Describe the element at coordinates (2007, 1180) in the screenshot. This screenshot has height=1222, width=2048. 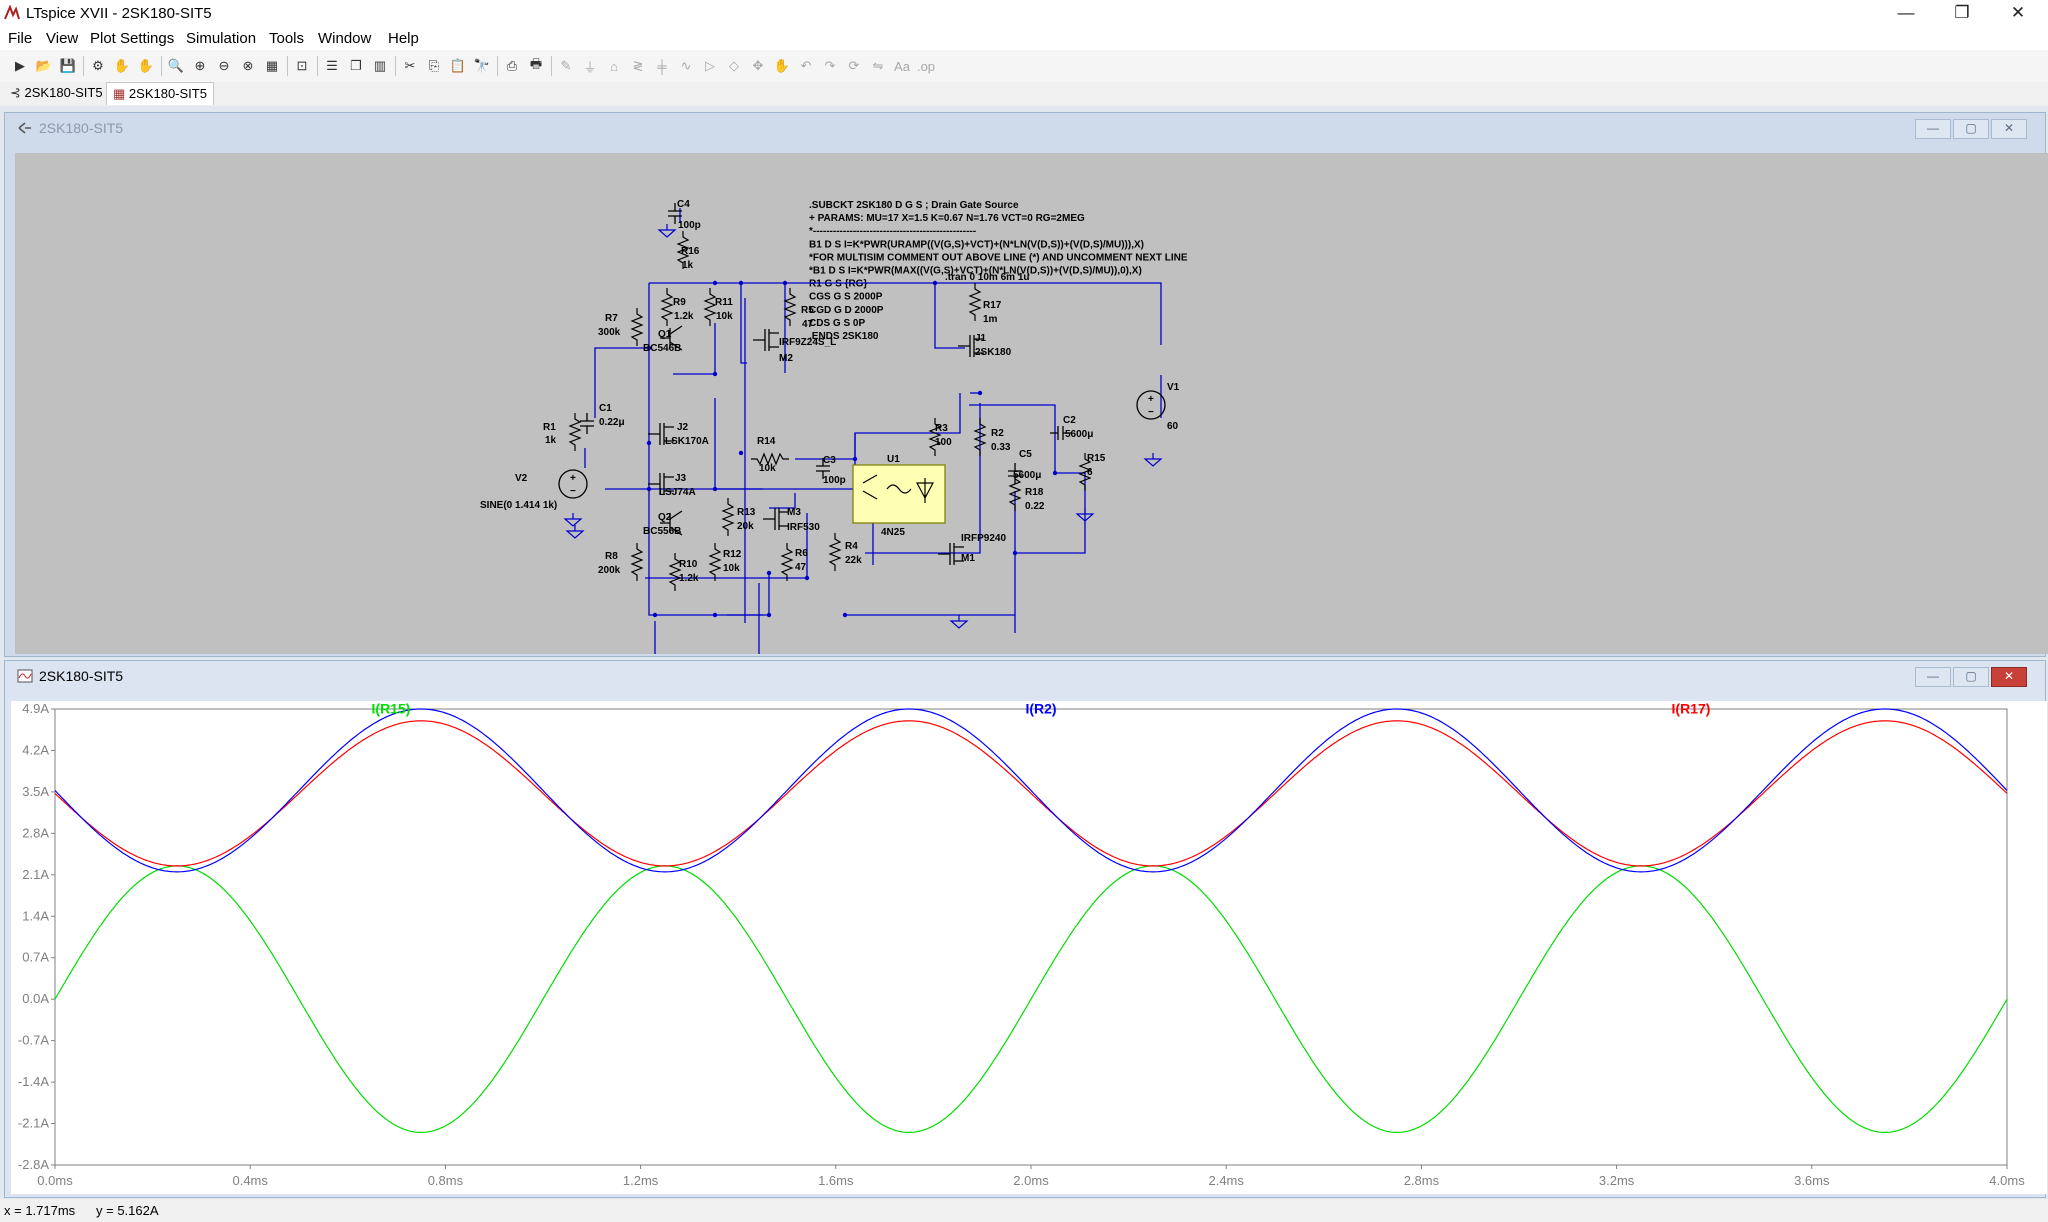
I see `x-tick-label: 4.0ms` at that location.